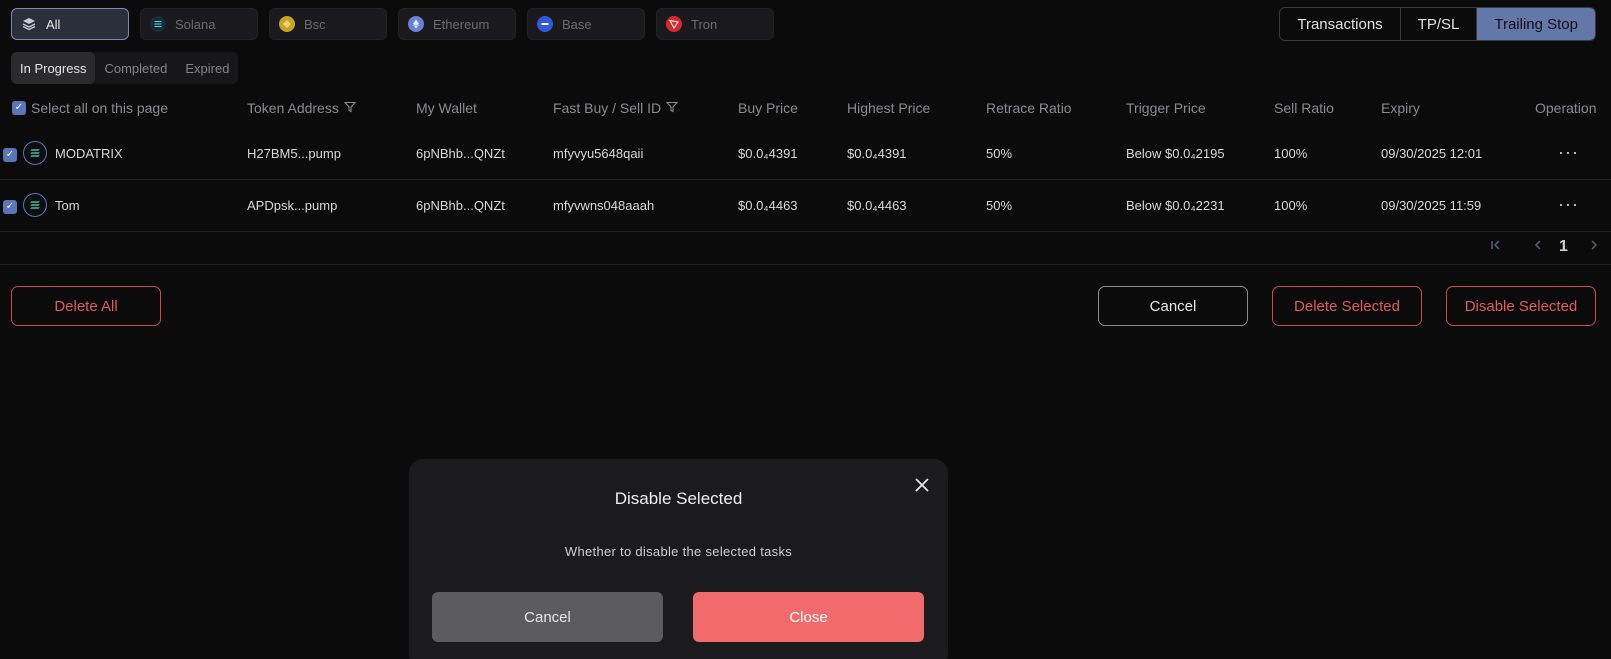 The height and width of the screenshot is (659, 1611). Describe the element at coordinates (86, 306) in the screenshot. I see `delete-all-button: Delete All` at that location.